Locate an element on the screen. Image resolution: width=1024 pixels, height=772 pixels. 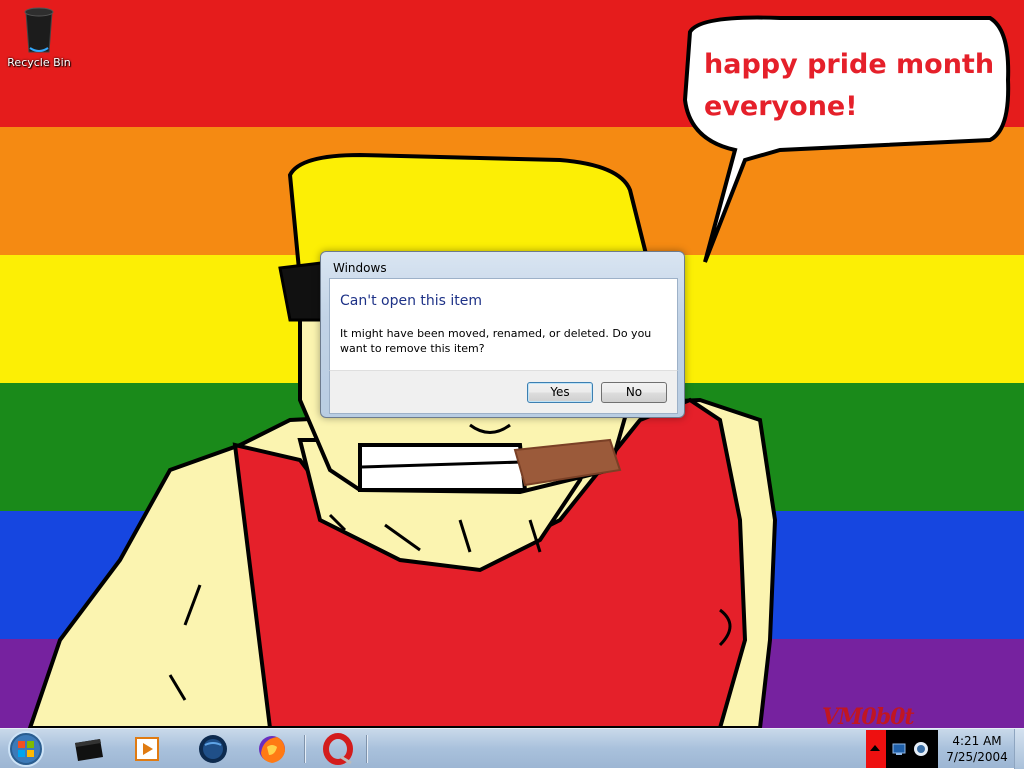
volume-icon is located at coordinates (921, 749).